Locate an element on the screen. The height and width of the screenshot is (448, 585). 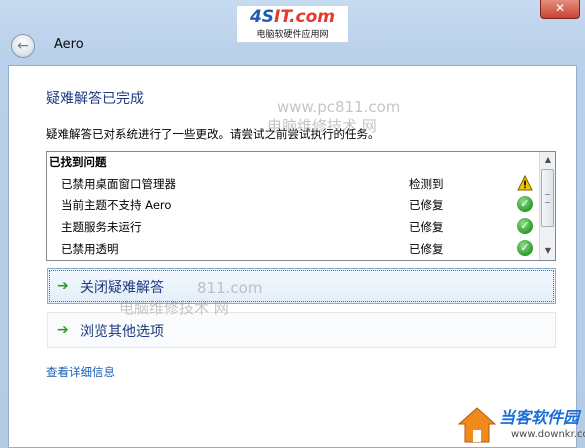
back-arrow-icon: ← is located at coordinates (23, 46).